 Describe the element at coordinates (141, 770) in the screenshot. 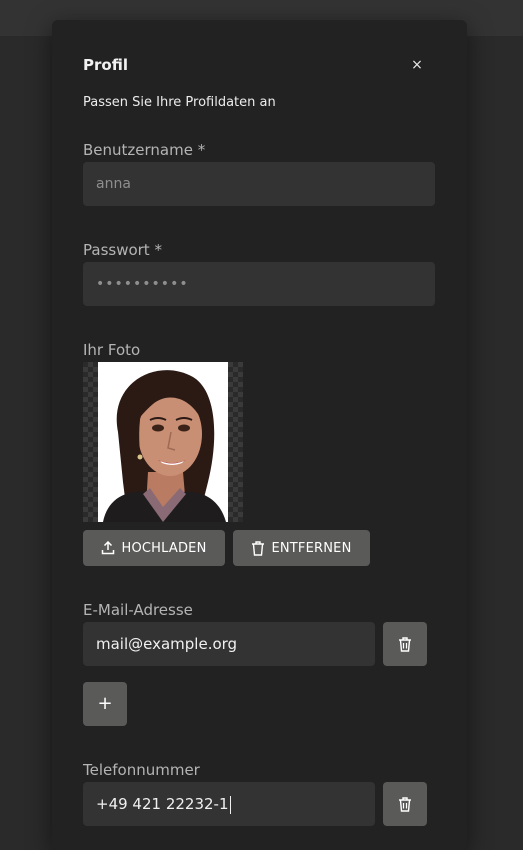

I see `phone-label: Telefonnummer` at that location.